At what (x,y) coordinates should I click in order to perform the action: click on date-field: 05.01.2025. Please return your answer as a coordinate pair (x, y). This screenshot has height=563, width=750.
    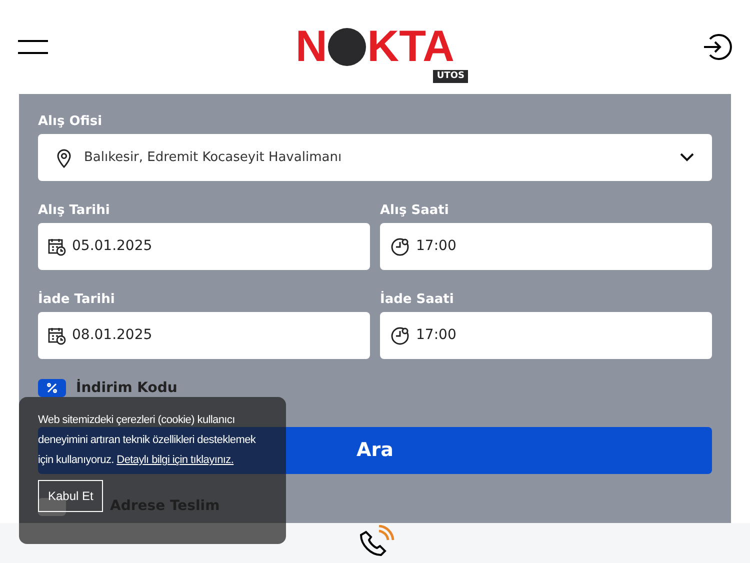
    Looking at the image, I should click on (204, 246).